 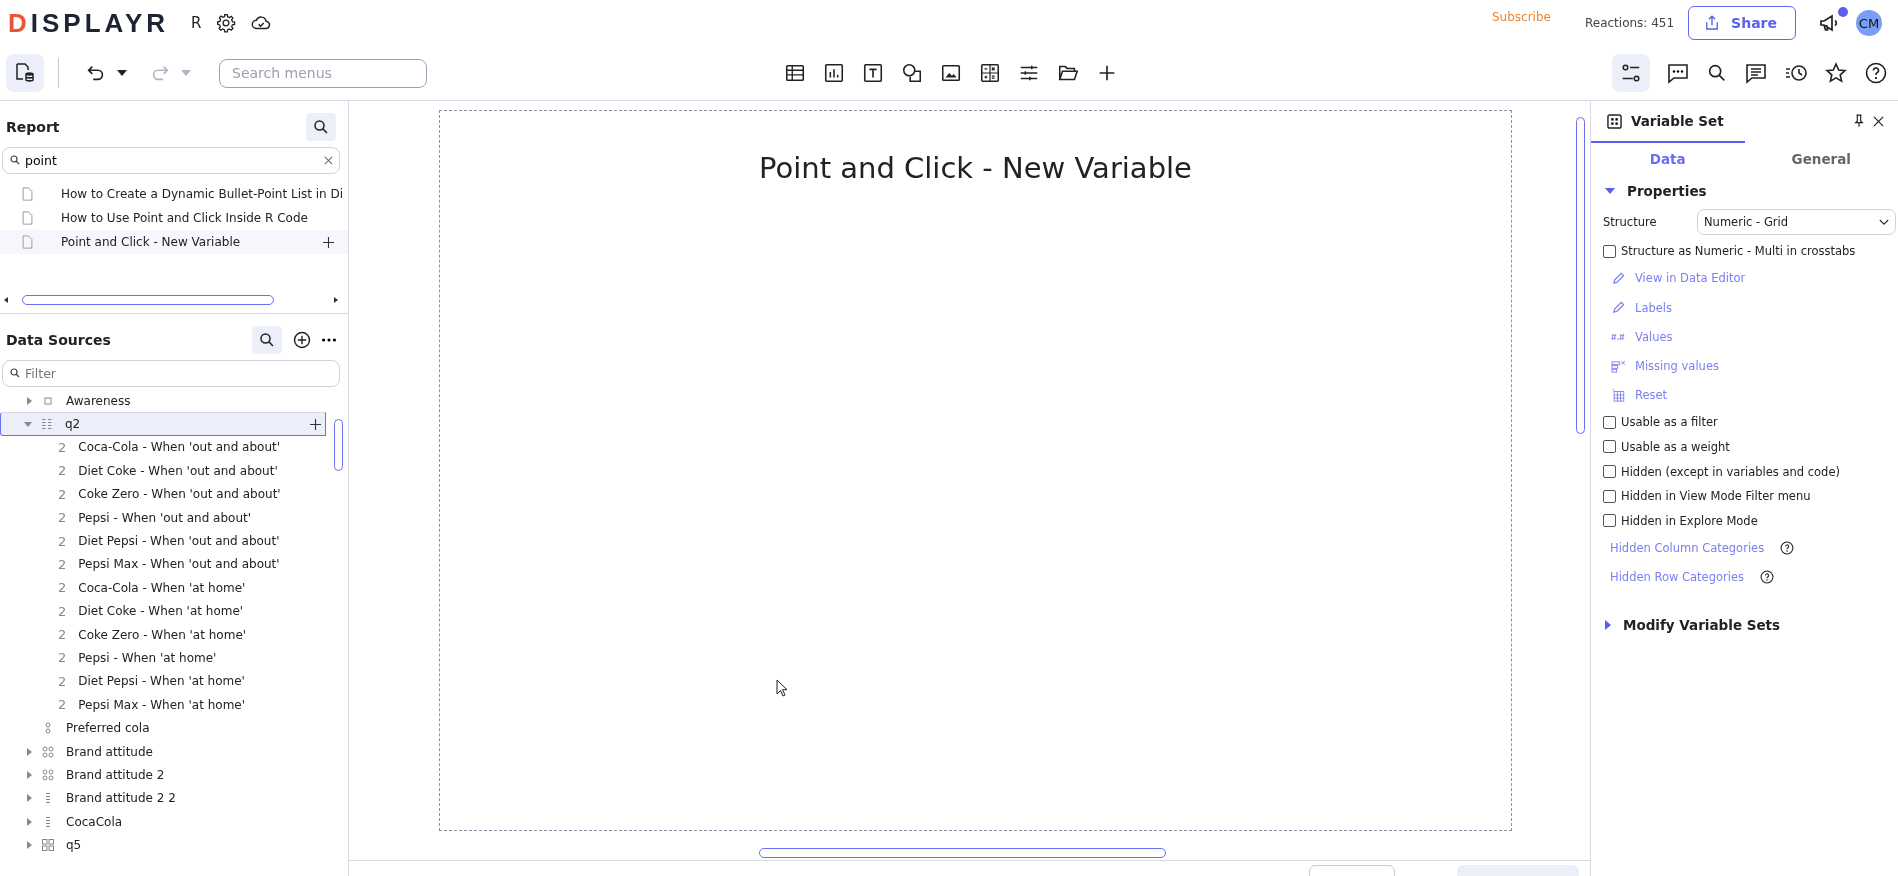 I want to click on properties-section-header: Properties, so click(x=1744, y=193).